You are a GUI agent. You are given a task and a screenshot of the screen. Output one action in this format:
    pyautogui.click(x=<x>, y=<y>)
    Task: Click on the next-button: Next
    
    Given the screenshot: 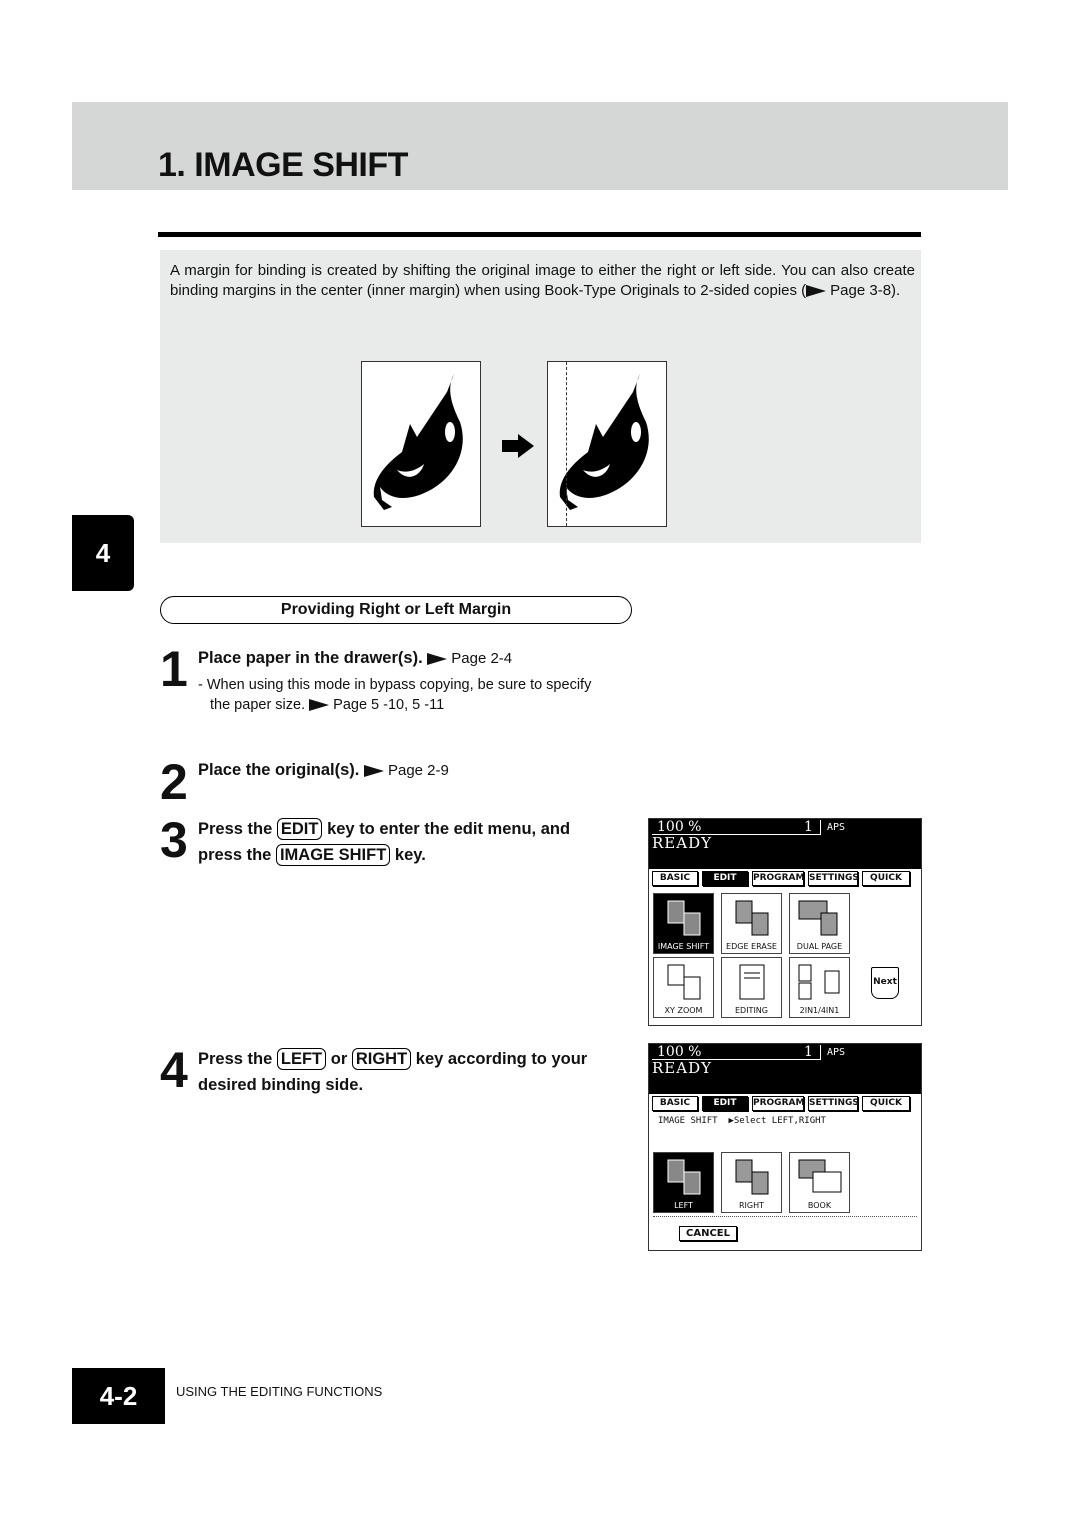 What is the action you would take?
    pyautogui.click(x=885, y=983)
    